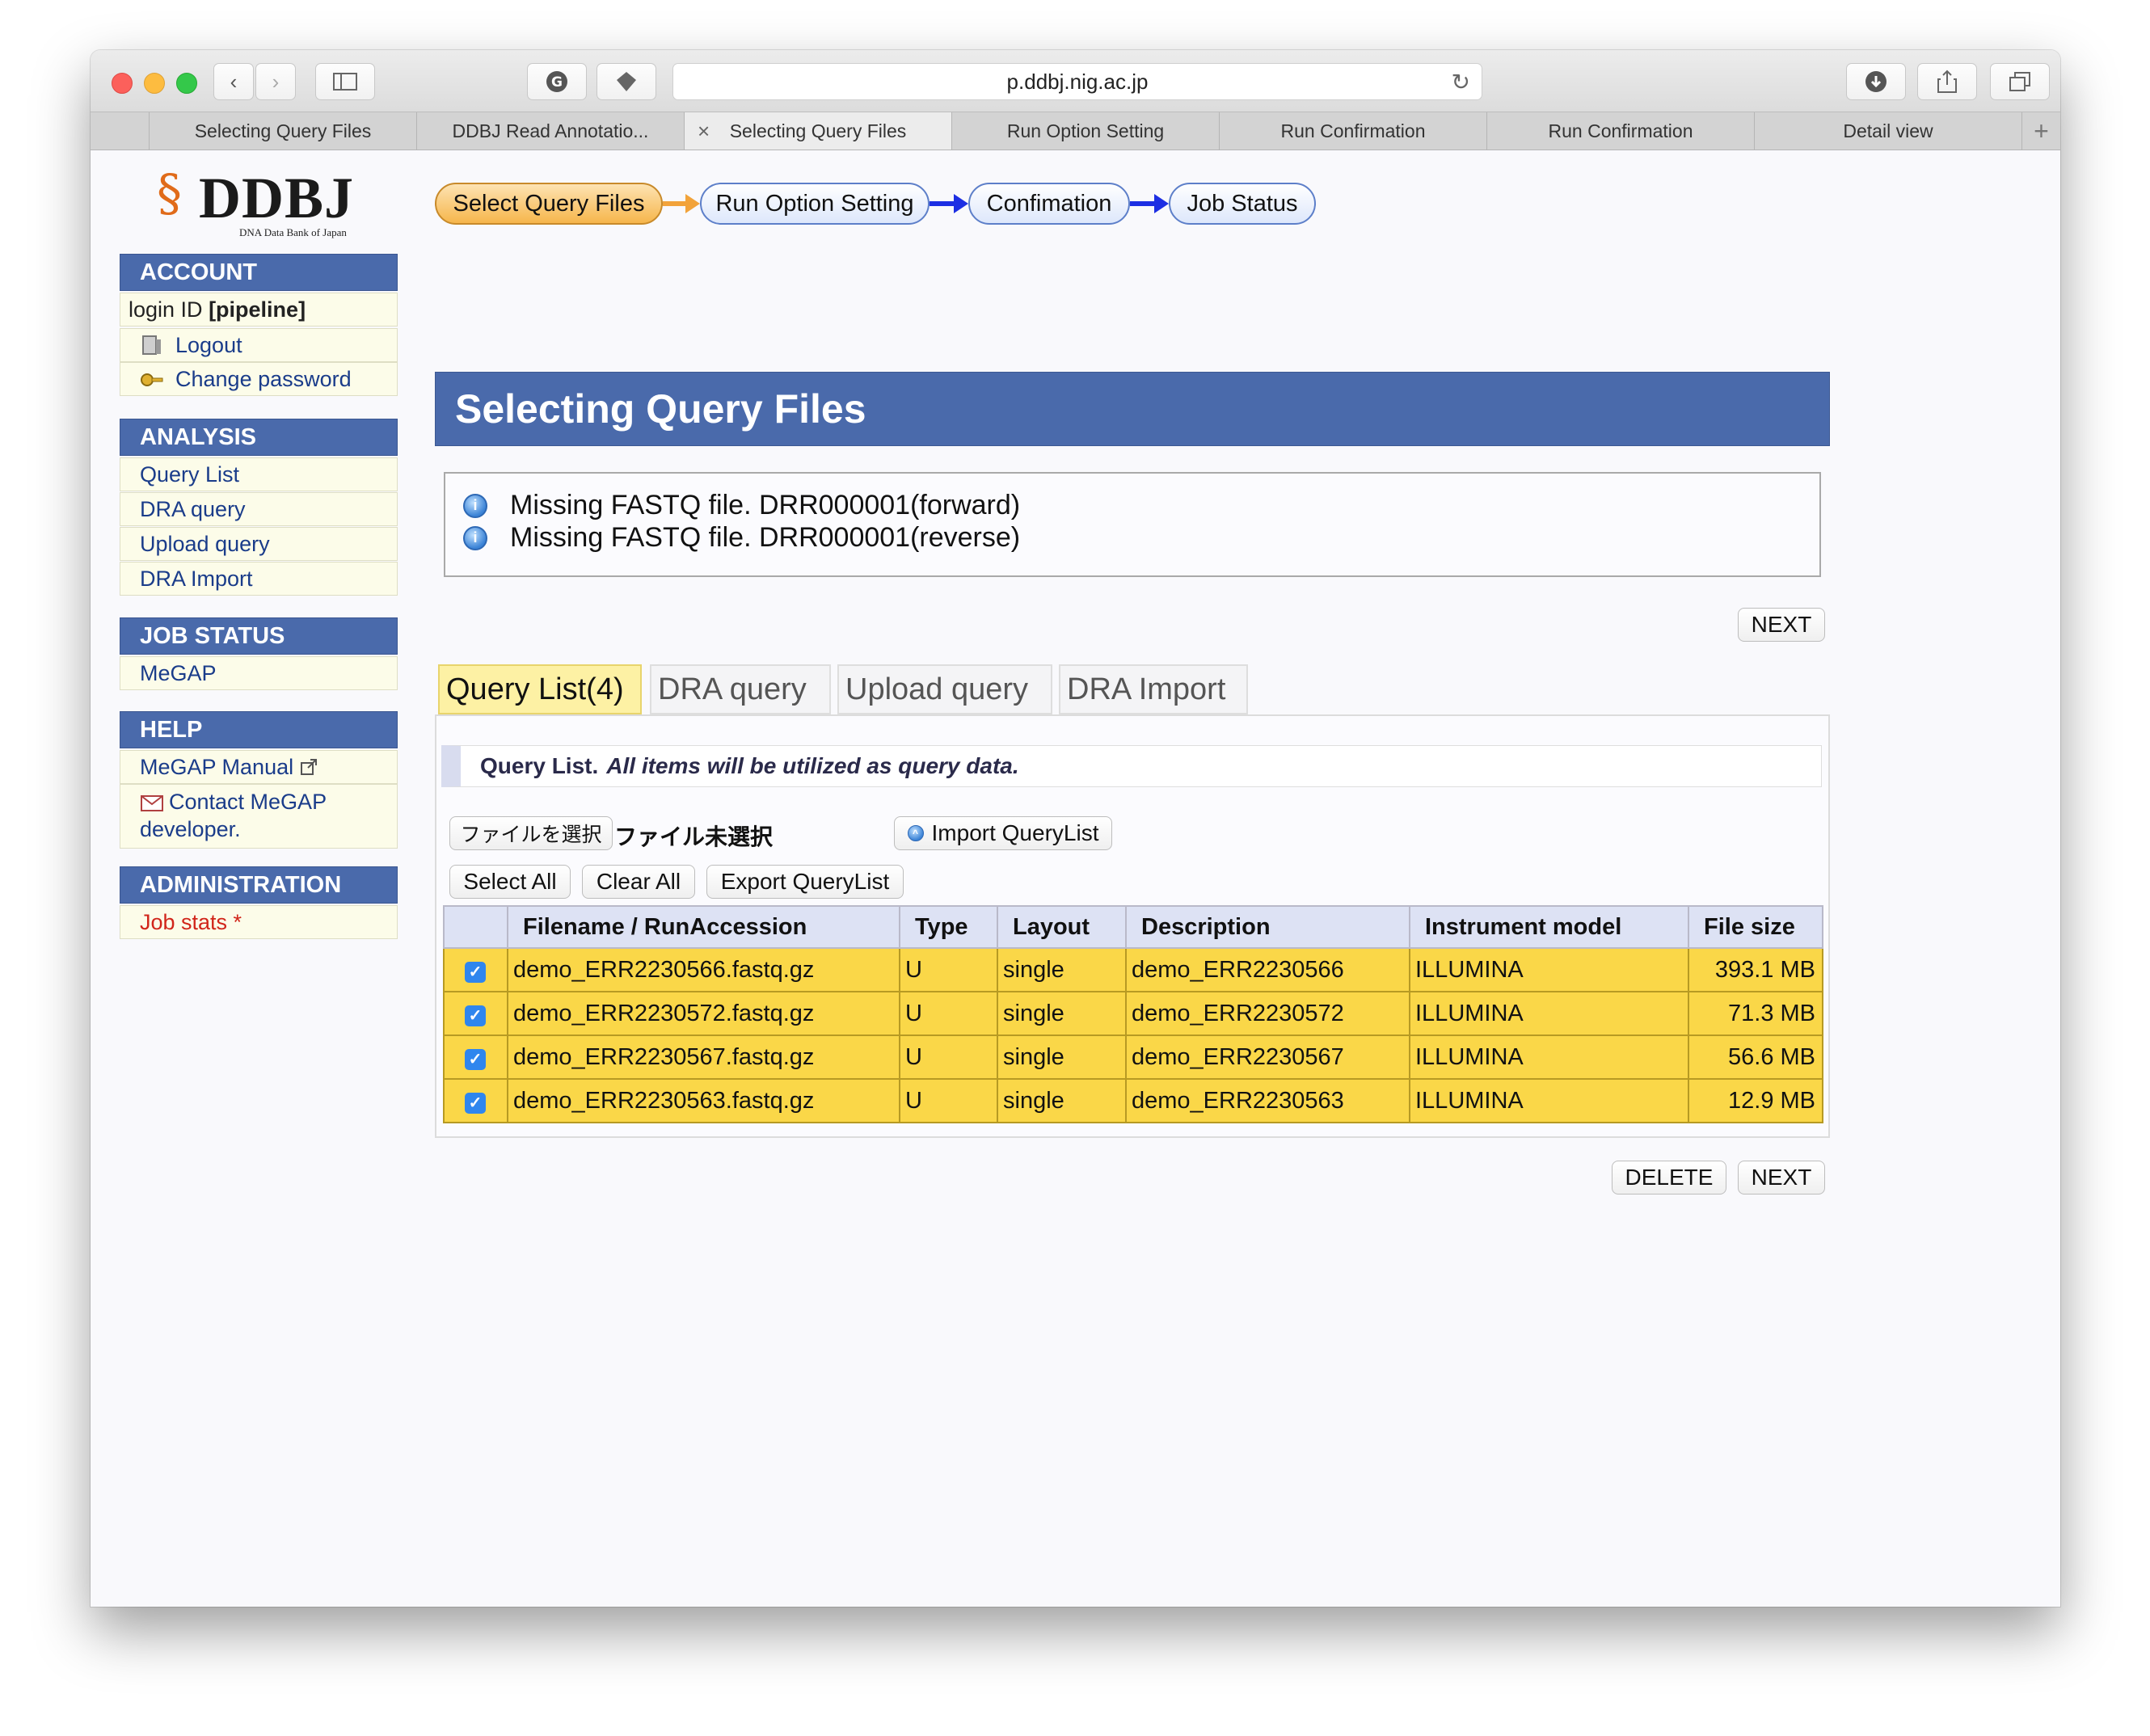  I want to click on tab-overview-button, so click(2020, 81).